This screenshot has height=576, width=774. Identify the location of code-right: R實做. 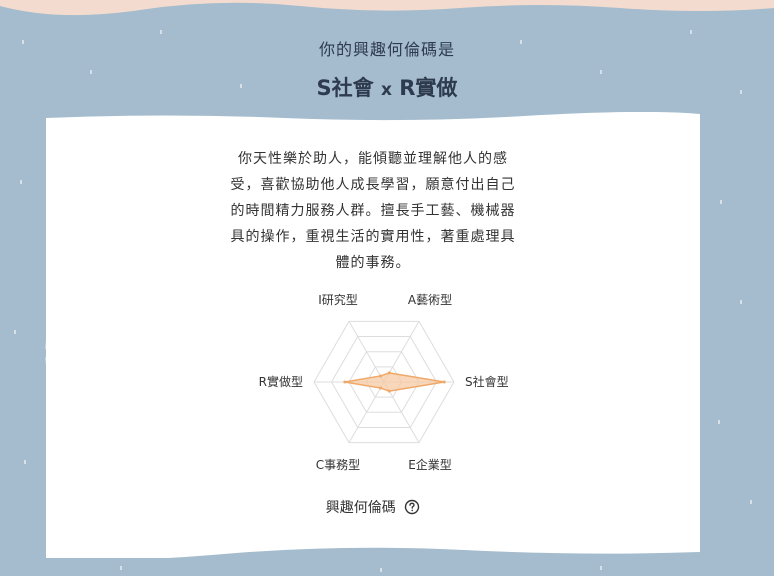
(428, 88).